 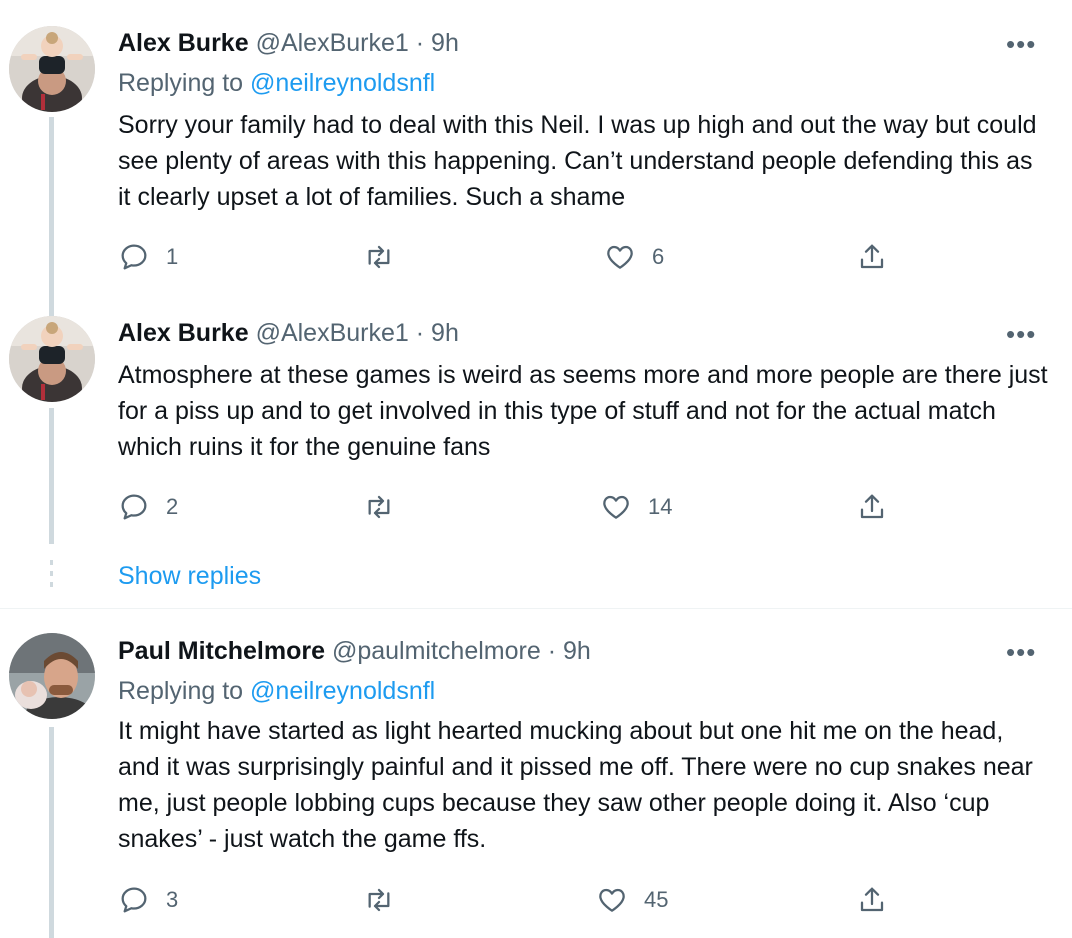 I want to click on action-bar: 1 6, so click(x=508, y=257).